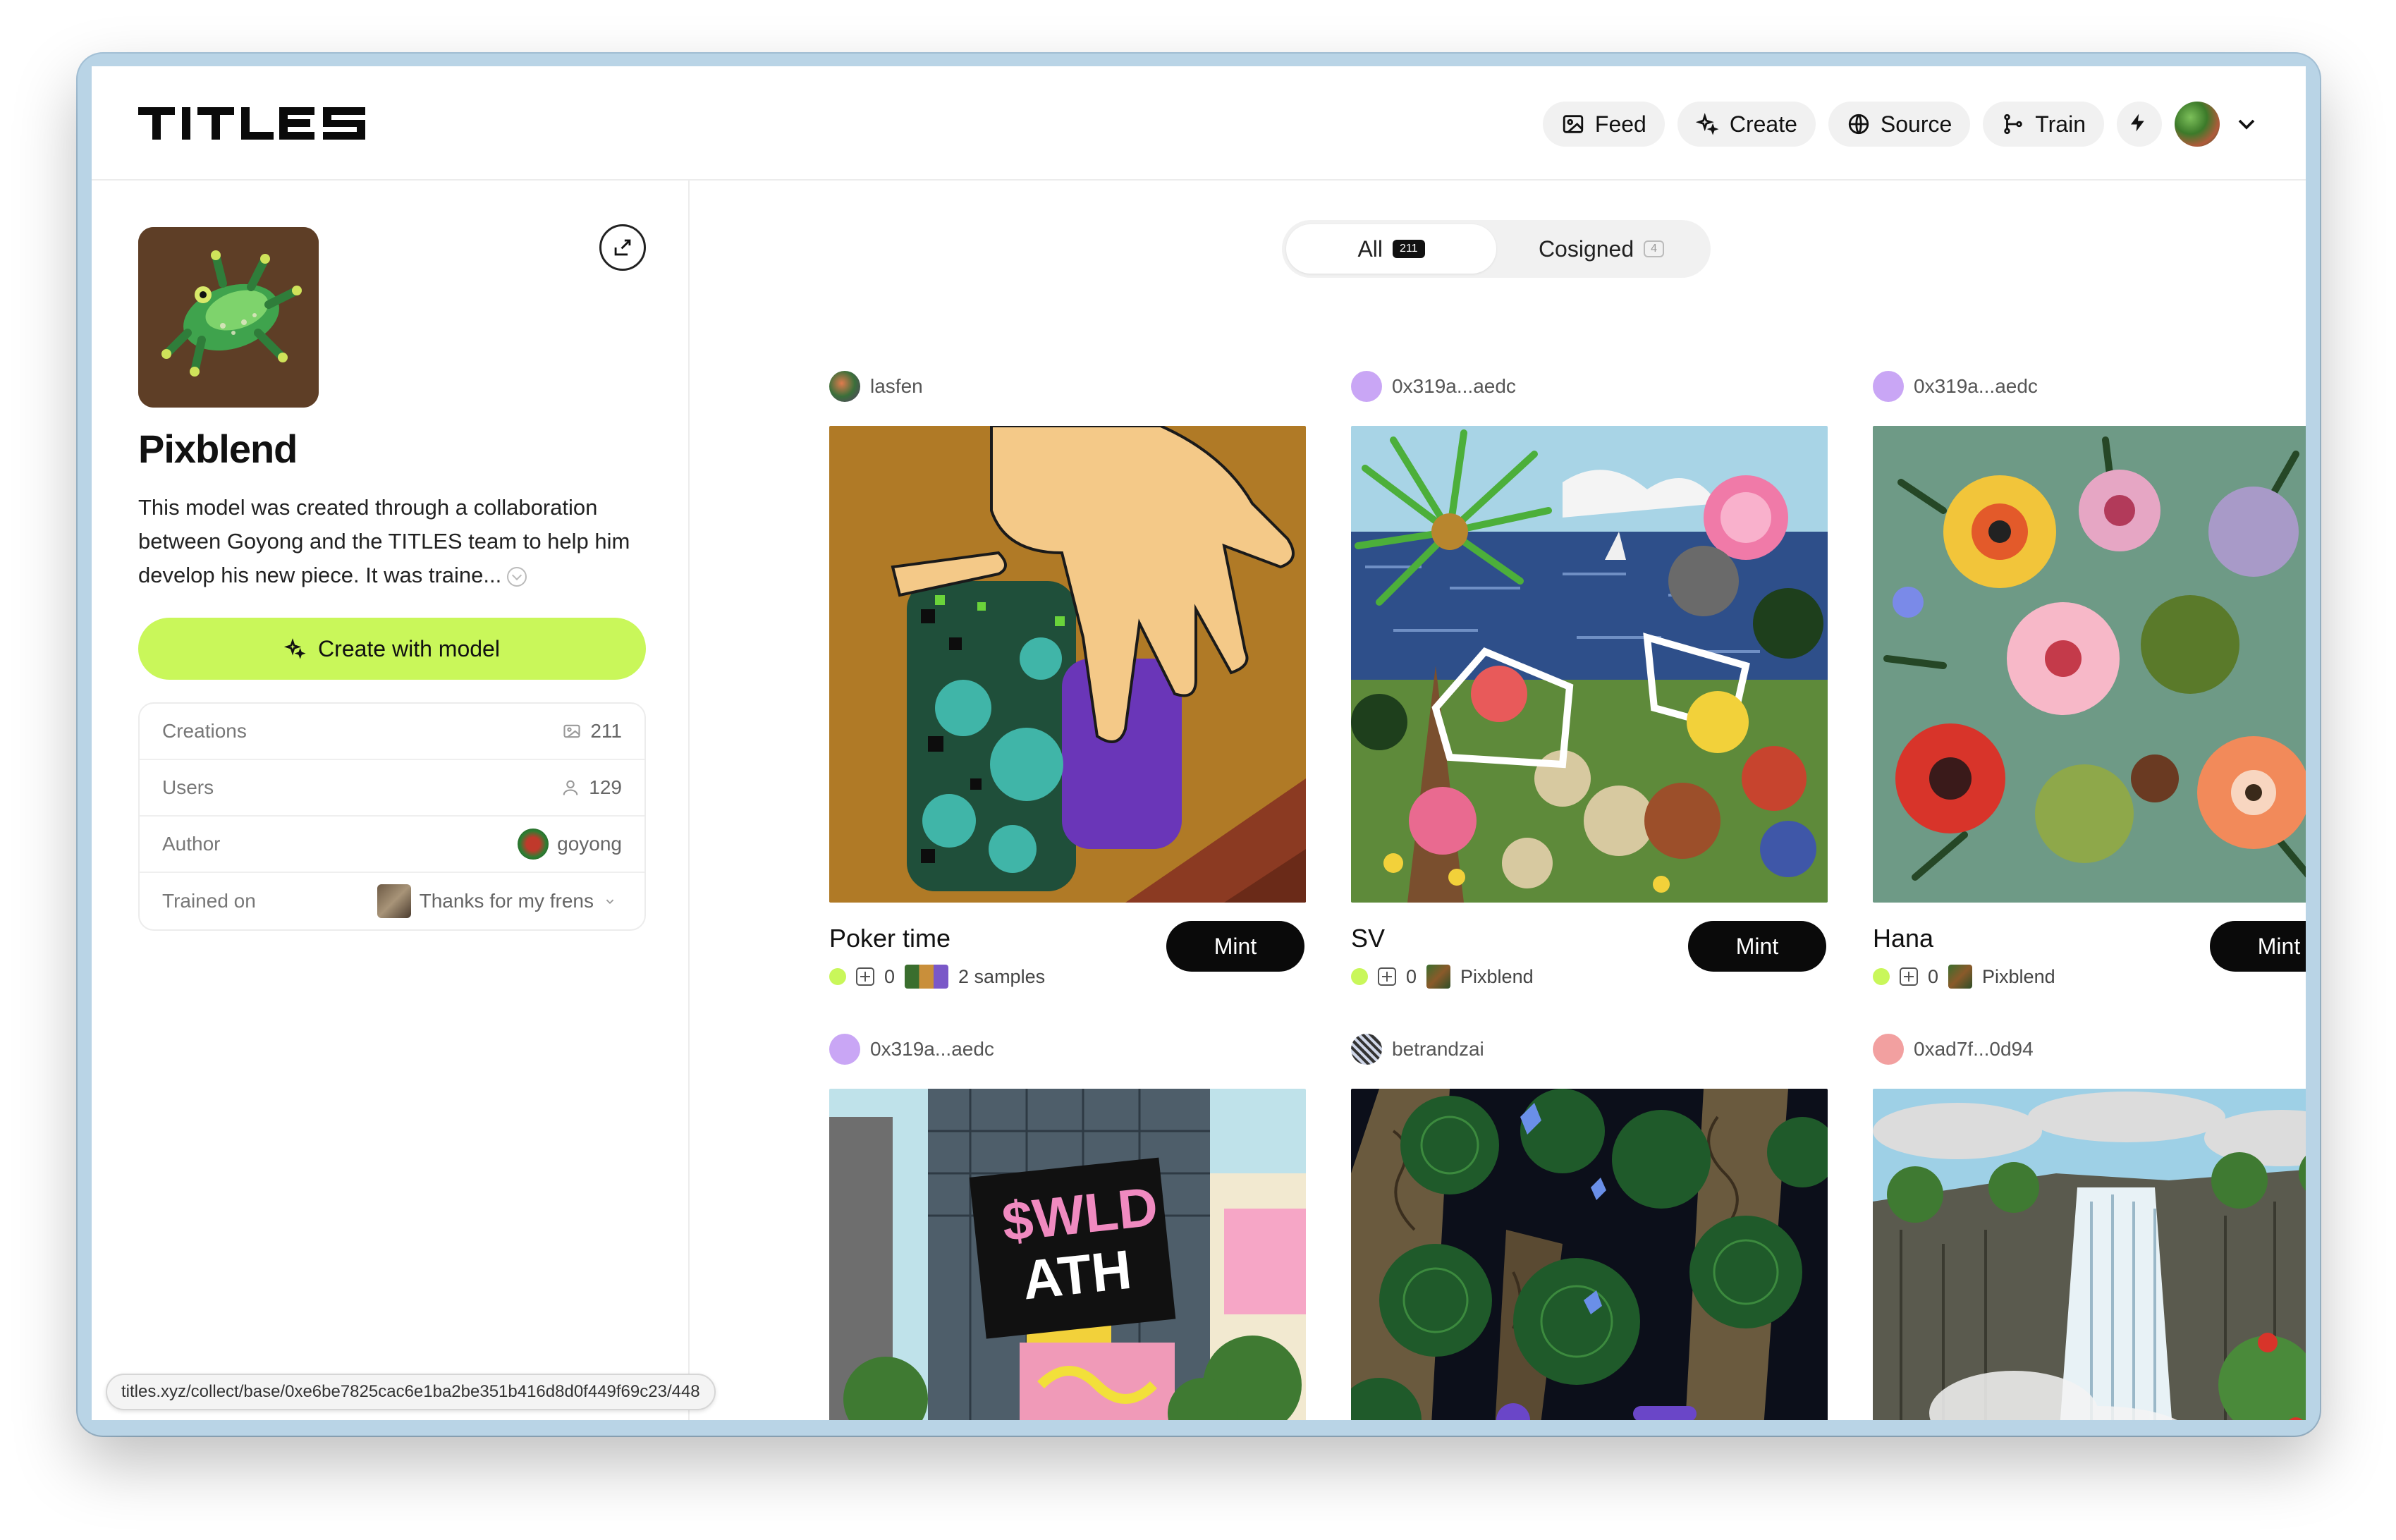  What do you see at coordinates (1903, 939) in the screenshot?
I see `card-title: Hana` at bounding box center [1903, 939].